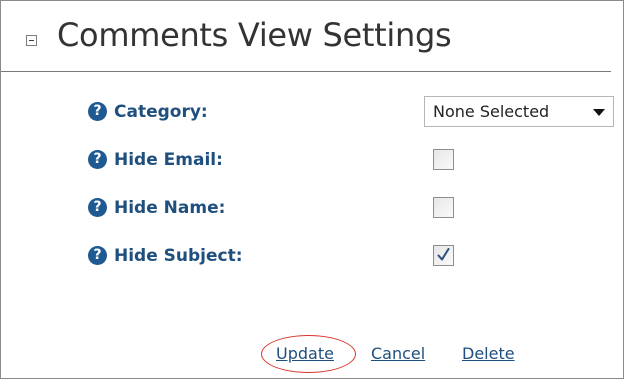 This screenshot has height=379, width=624. Describe the element at coordinates (491, 111) in the screenshot. I see `category-select-value: None Selected` at that location.